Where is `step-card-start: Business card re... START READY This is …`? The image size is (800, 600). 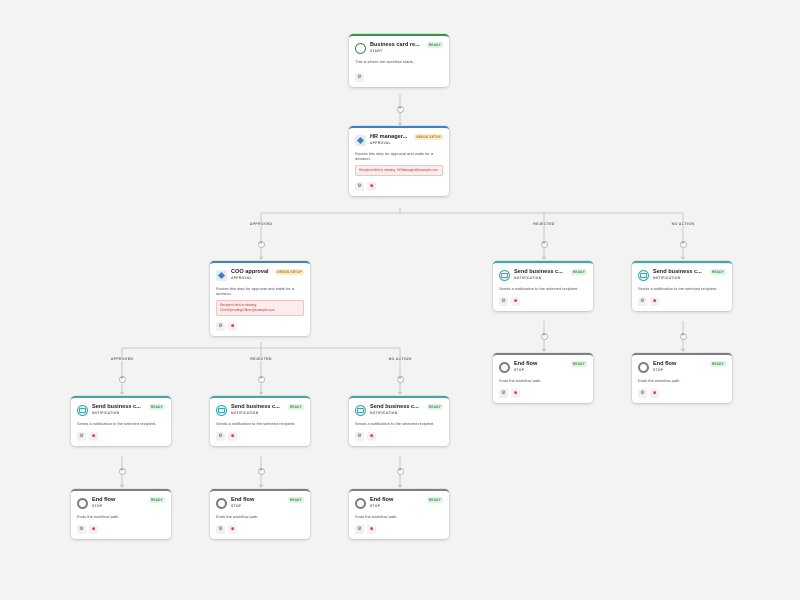 step-card-start: Business card re... START READY This is … is located at coordinates (399, 61).